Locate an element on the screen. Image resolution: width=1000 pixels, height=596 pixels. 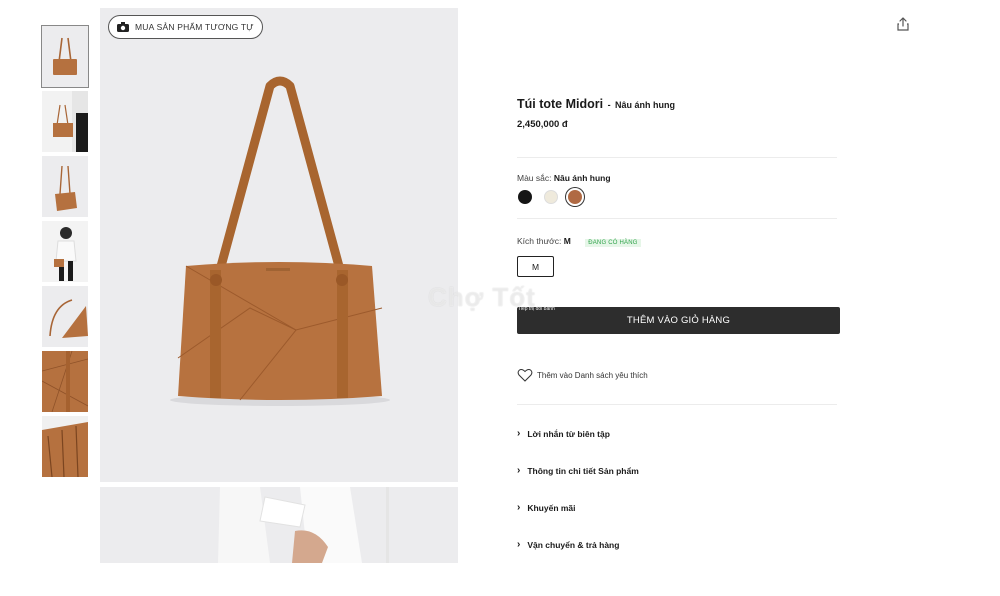
stock-badge: ĐANG CÓ HÀNG is located at coordinates (613, 243).